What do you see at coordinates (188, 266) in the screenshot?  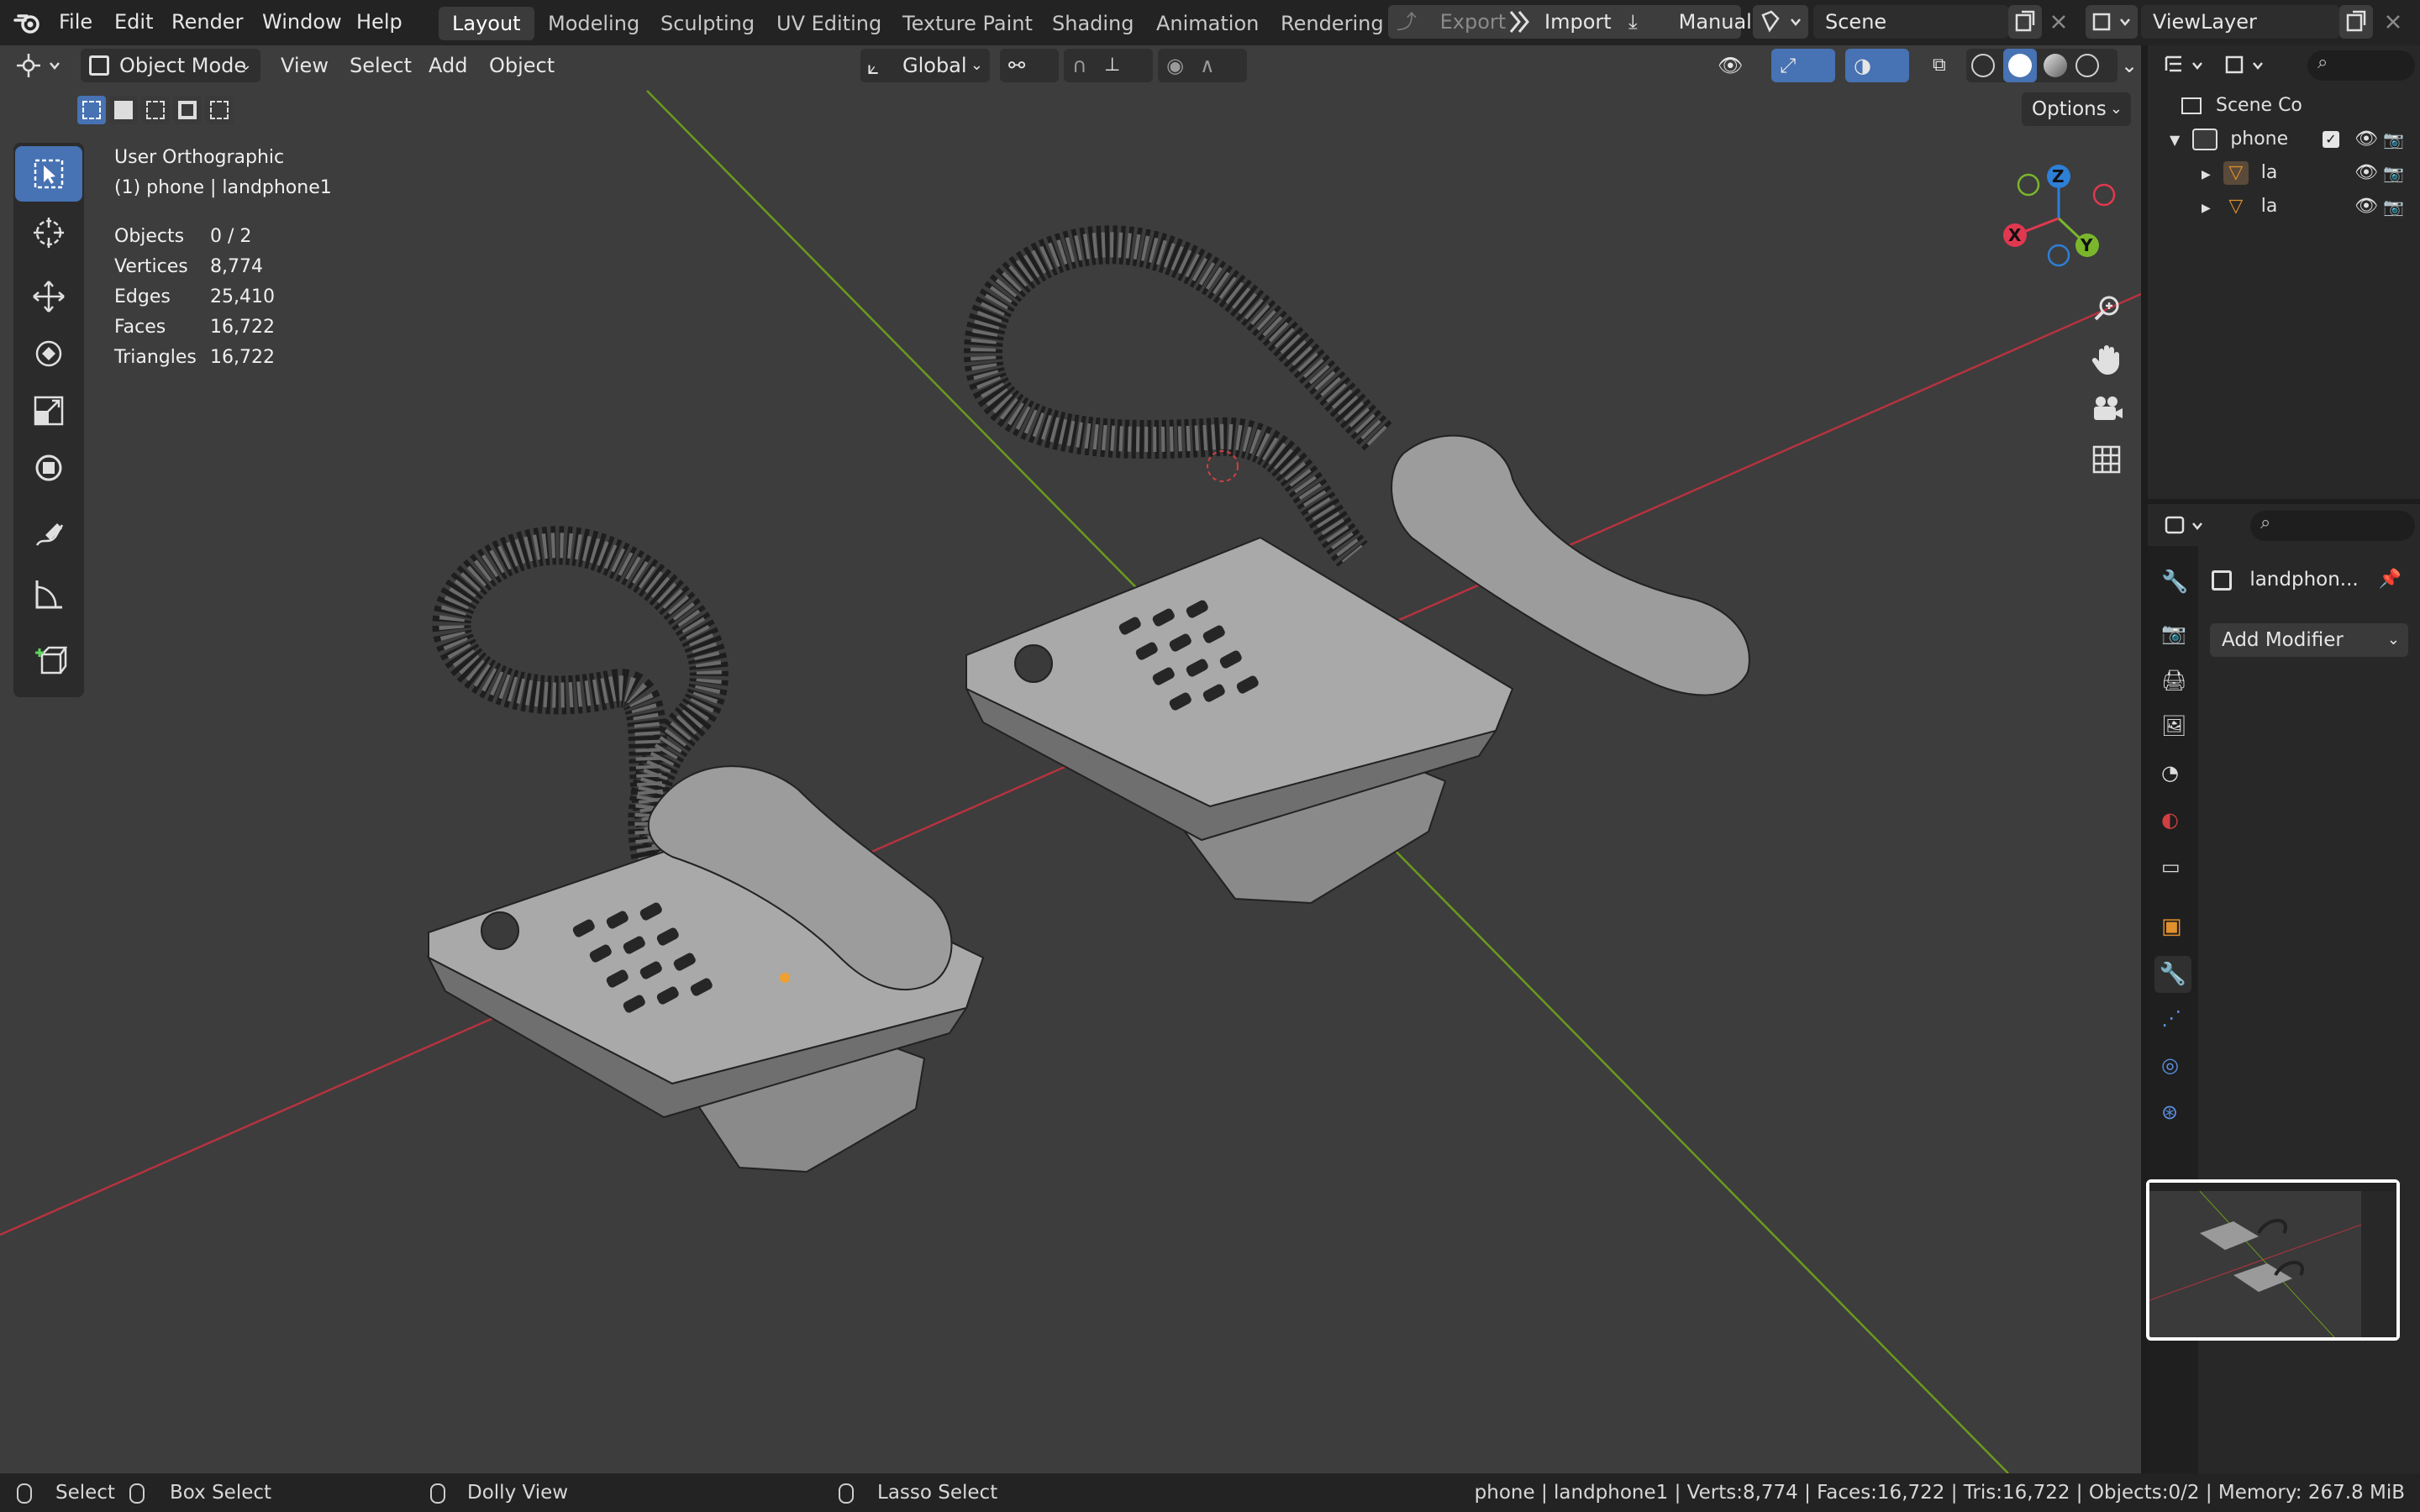 I see `stat-row: Vertices 8,774` at bounding box center [188, 266].